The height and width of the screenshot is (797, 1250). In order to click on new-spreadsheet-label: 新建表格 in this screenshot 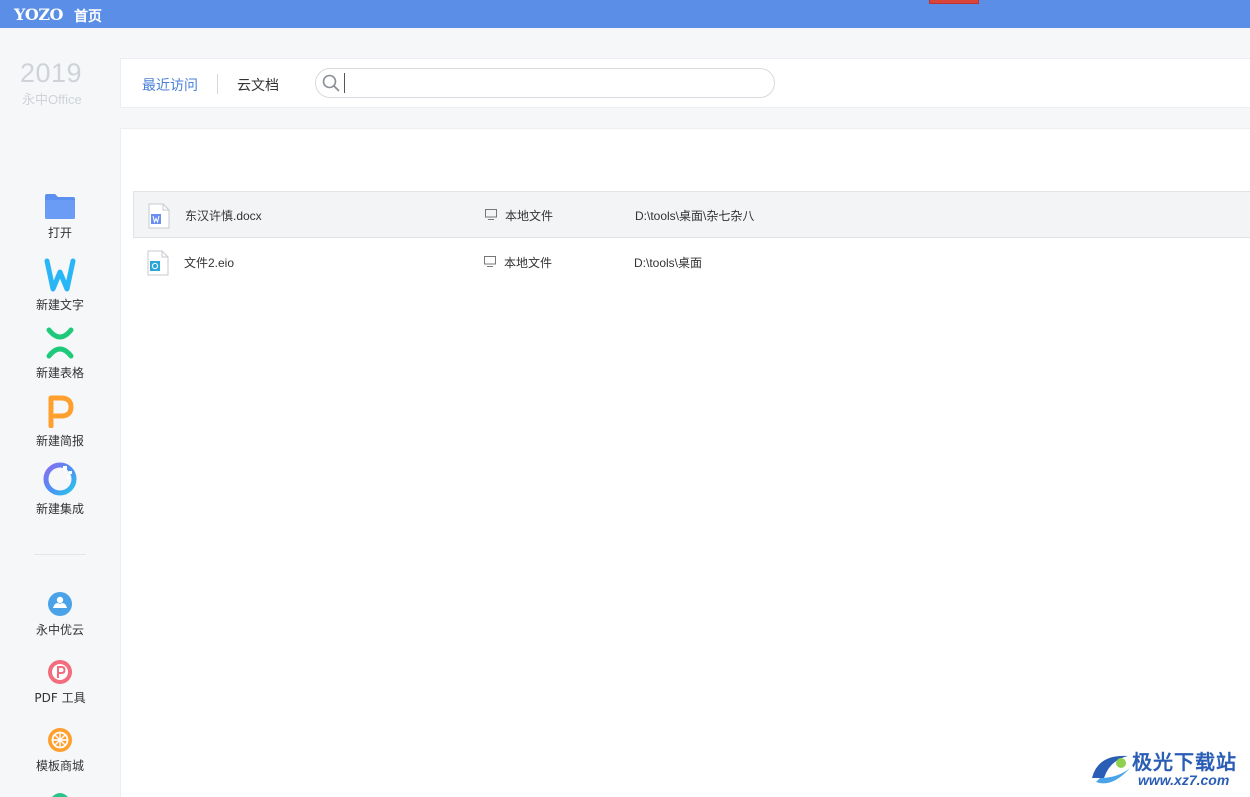, I will do `click(59, 373)`.